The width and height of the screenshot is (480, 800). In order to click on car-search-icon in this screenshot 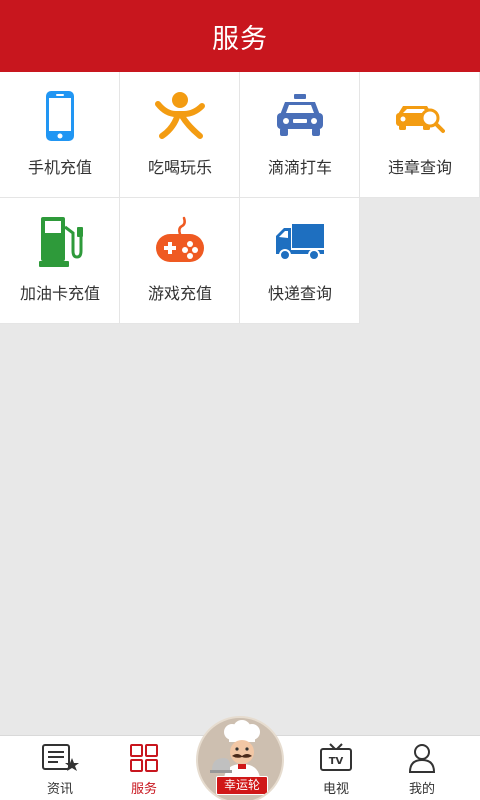, I will do `click(420, 116)`.